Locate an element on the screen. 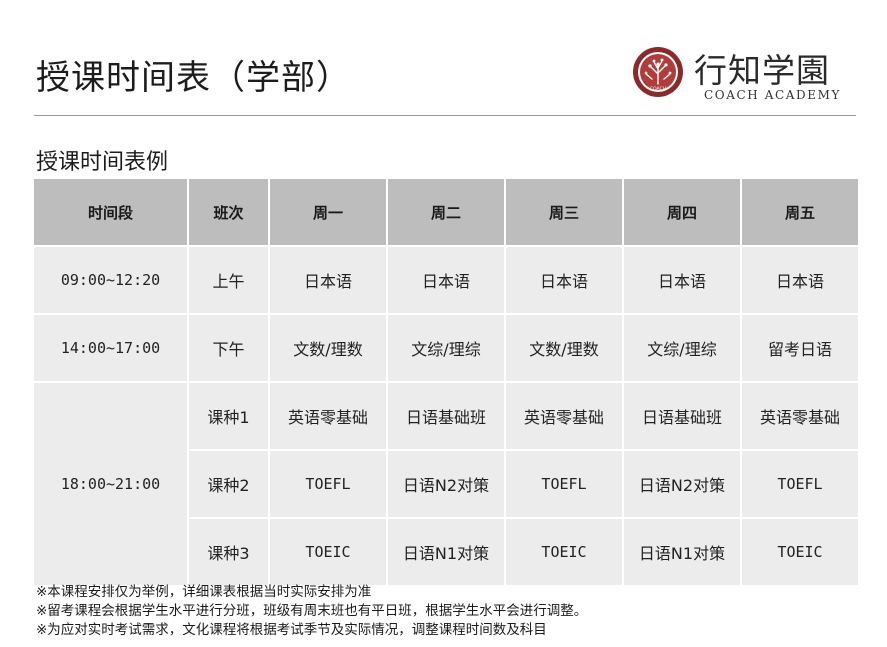 The image size is (887, 647). table-row: 09:00~12:20 上午 日本语 日本语 日本语 日本语 日本语 is located at coordinates (447, 280).